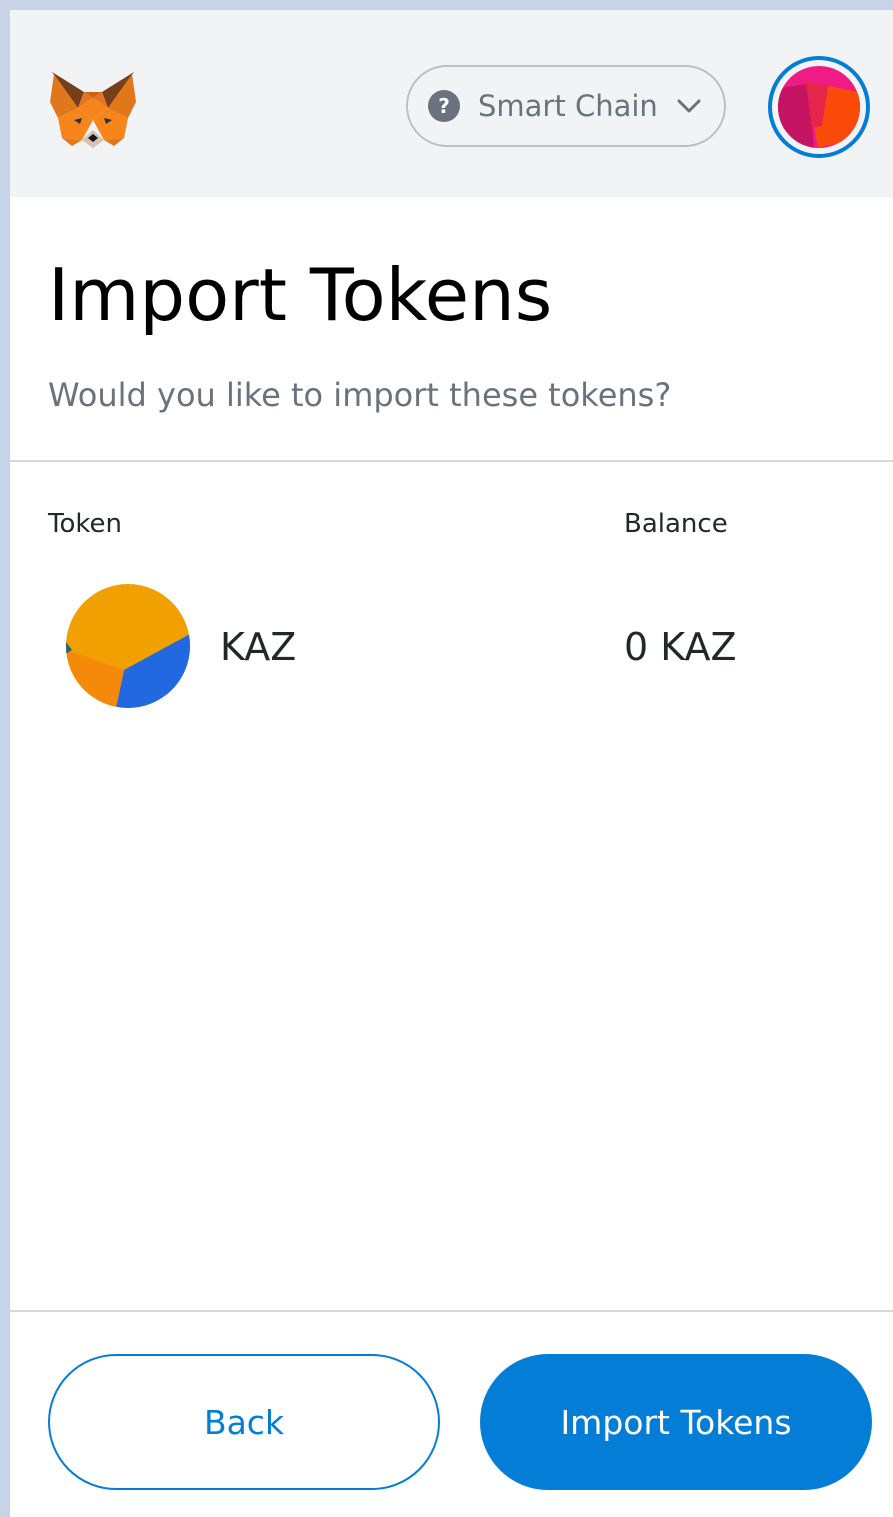 Image resolution: width=893 pixels, height=1517 pixels. I want to click on token-row: KAZ 0 KAZ, so click(451, 647).